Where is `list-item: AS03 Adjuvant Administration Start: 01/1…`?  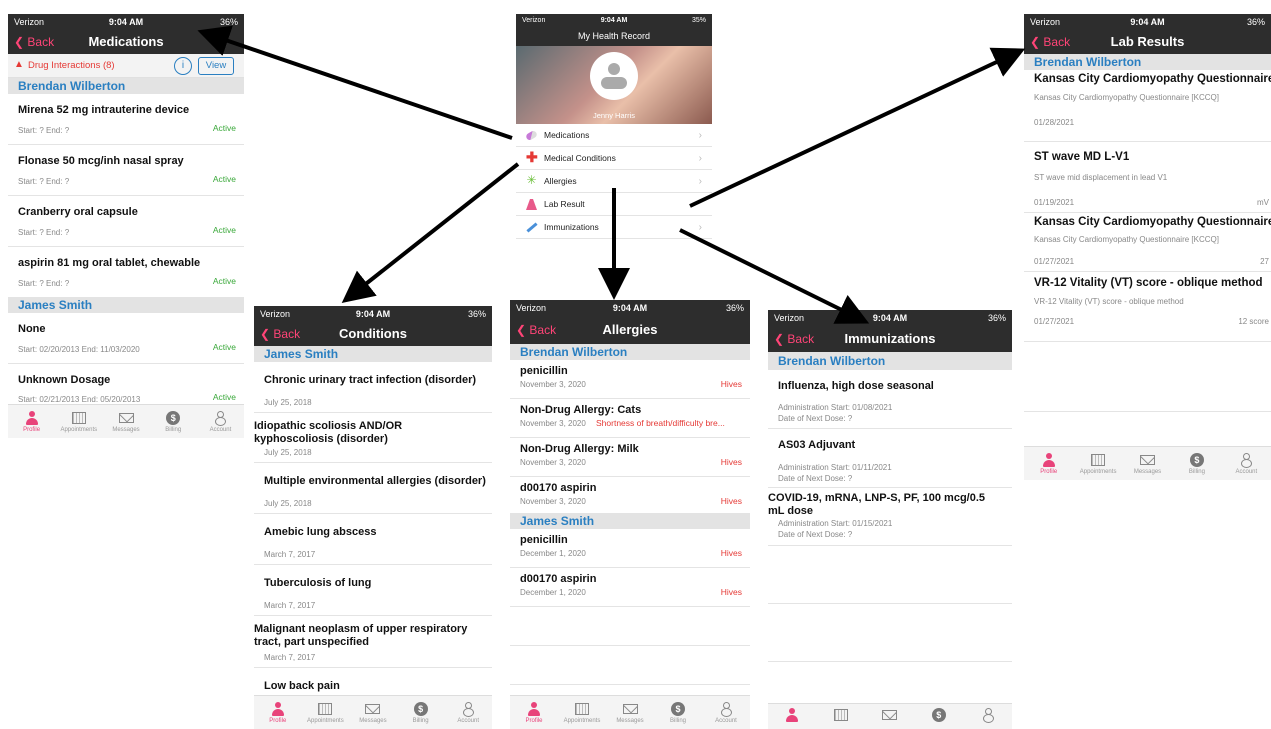 list-item: AS03 Adjuvant Administration Start: 01/1… is located at coordinates (890, 458).